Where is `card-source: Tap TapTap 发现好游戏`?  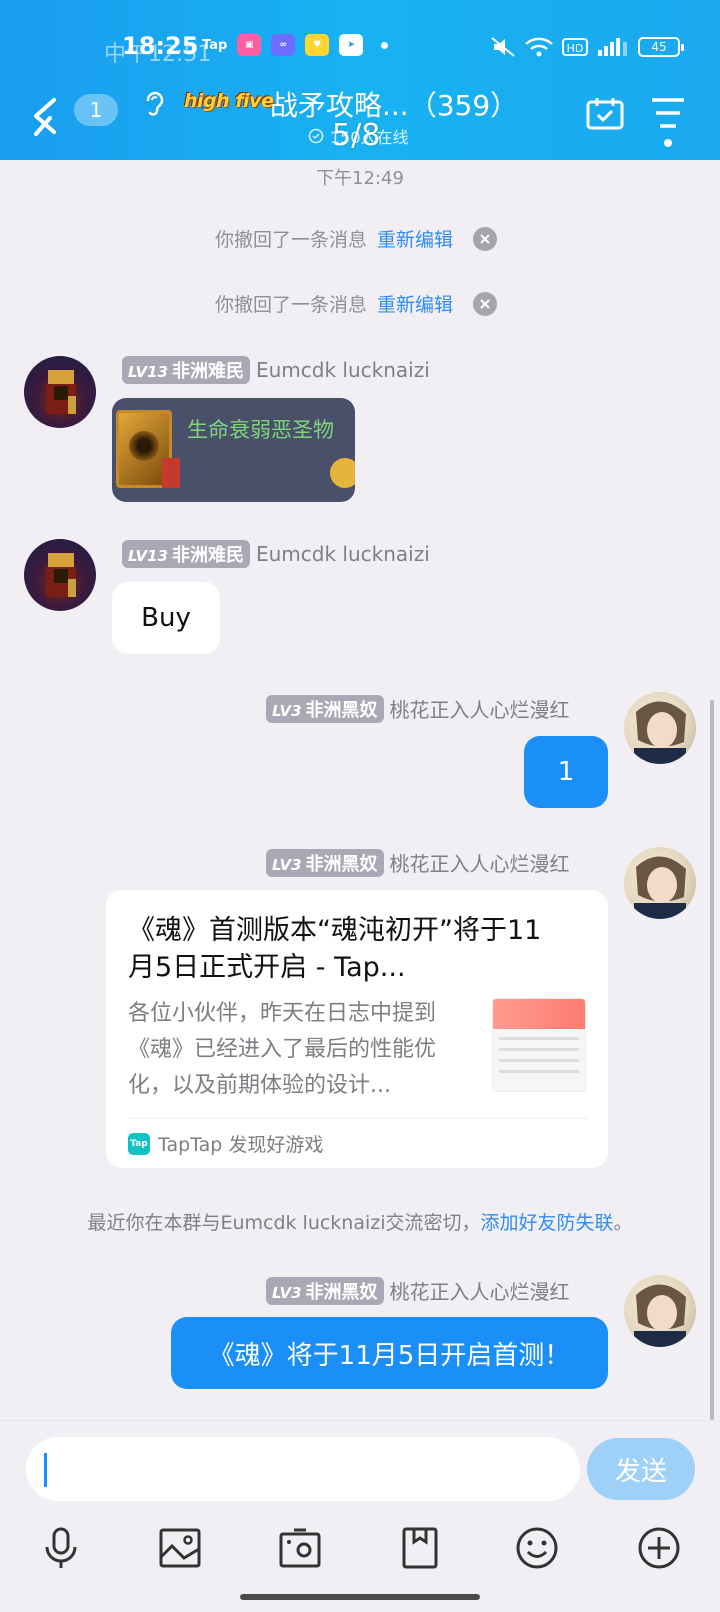
card-source: Tap TapTap 发现好游戏 is located at coordinates (225, 1143).